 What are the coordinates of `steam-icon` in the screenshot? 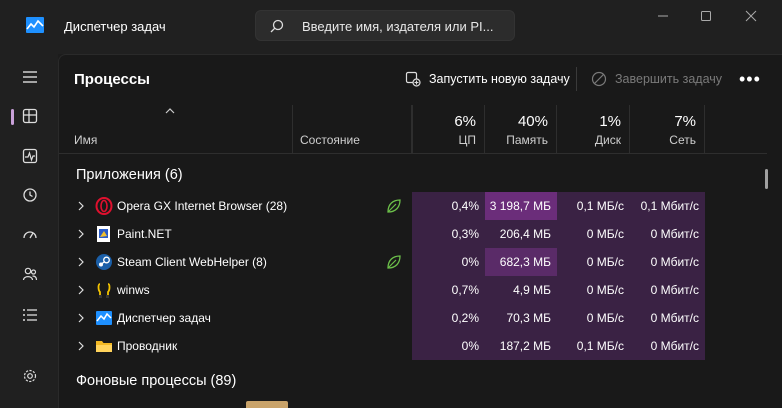 It's located at (104, 262).